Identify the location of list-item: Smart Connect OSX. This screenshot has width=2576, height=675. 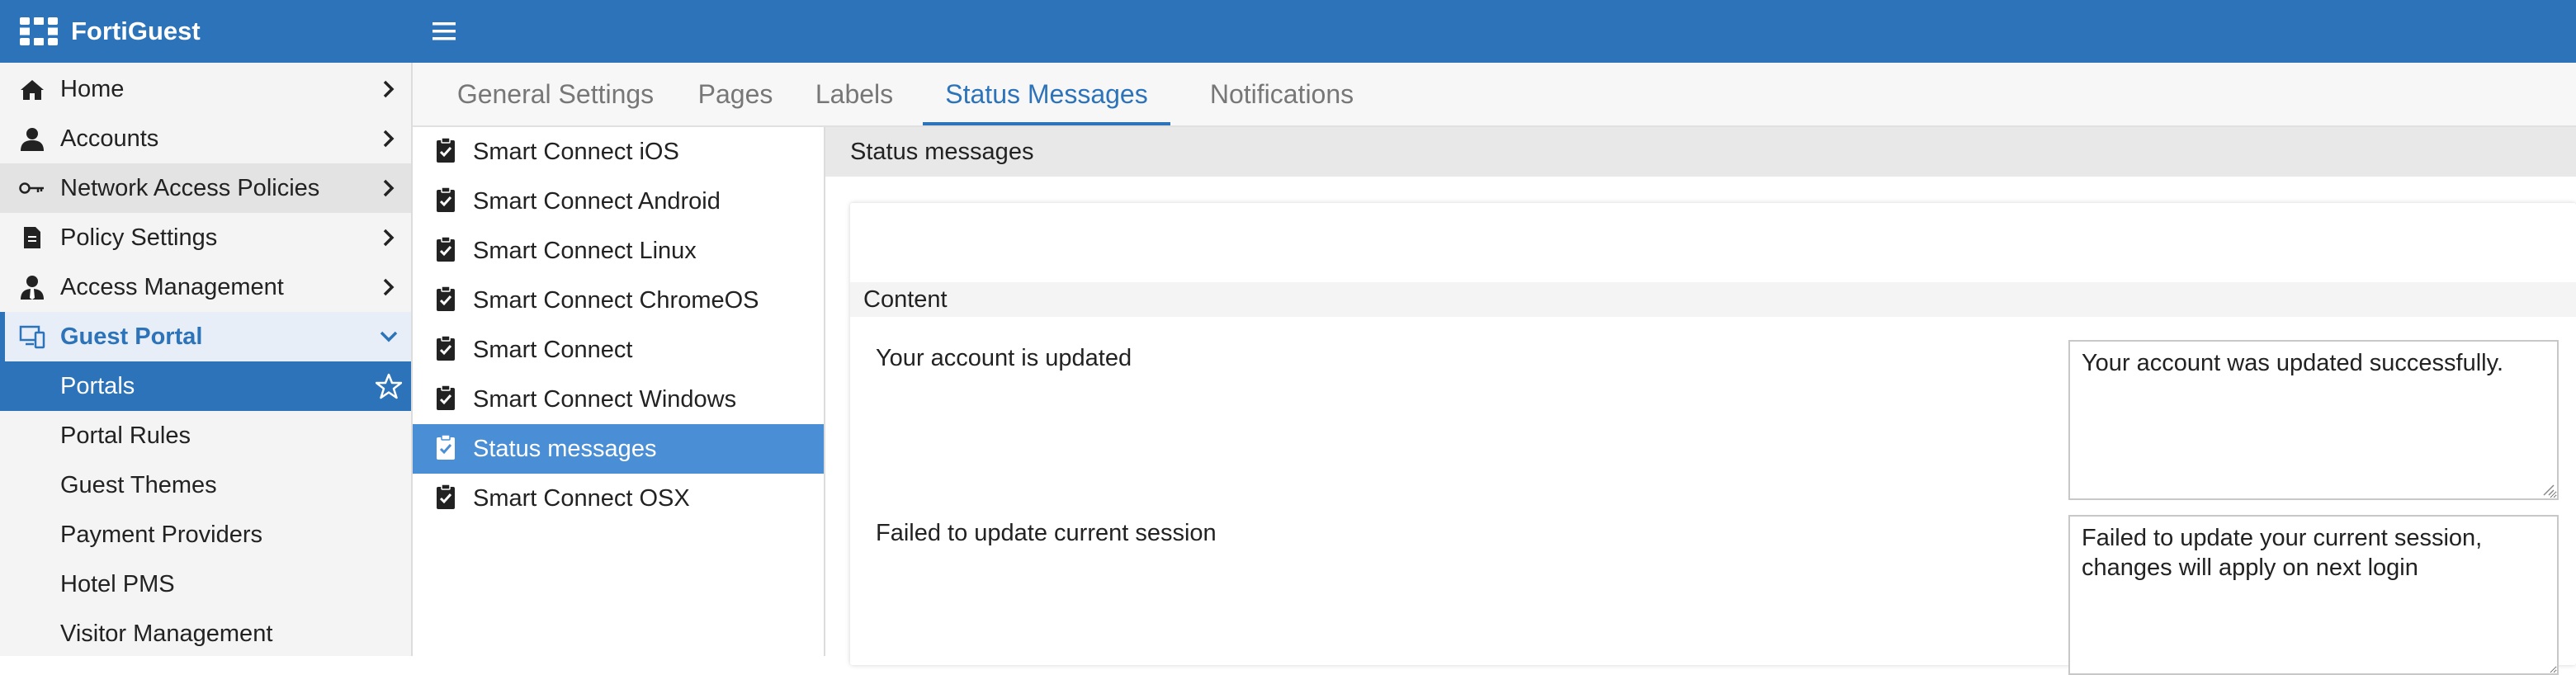
(618, 499).